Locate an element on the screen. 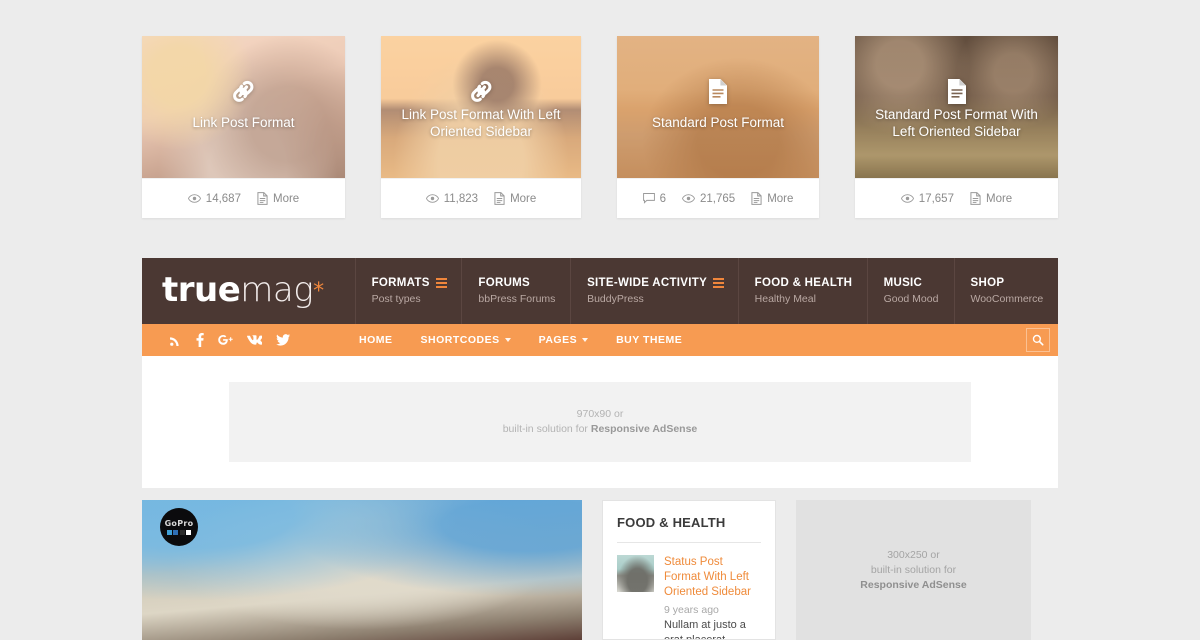  gopro-squares is located at coordinates (179, 532).